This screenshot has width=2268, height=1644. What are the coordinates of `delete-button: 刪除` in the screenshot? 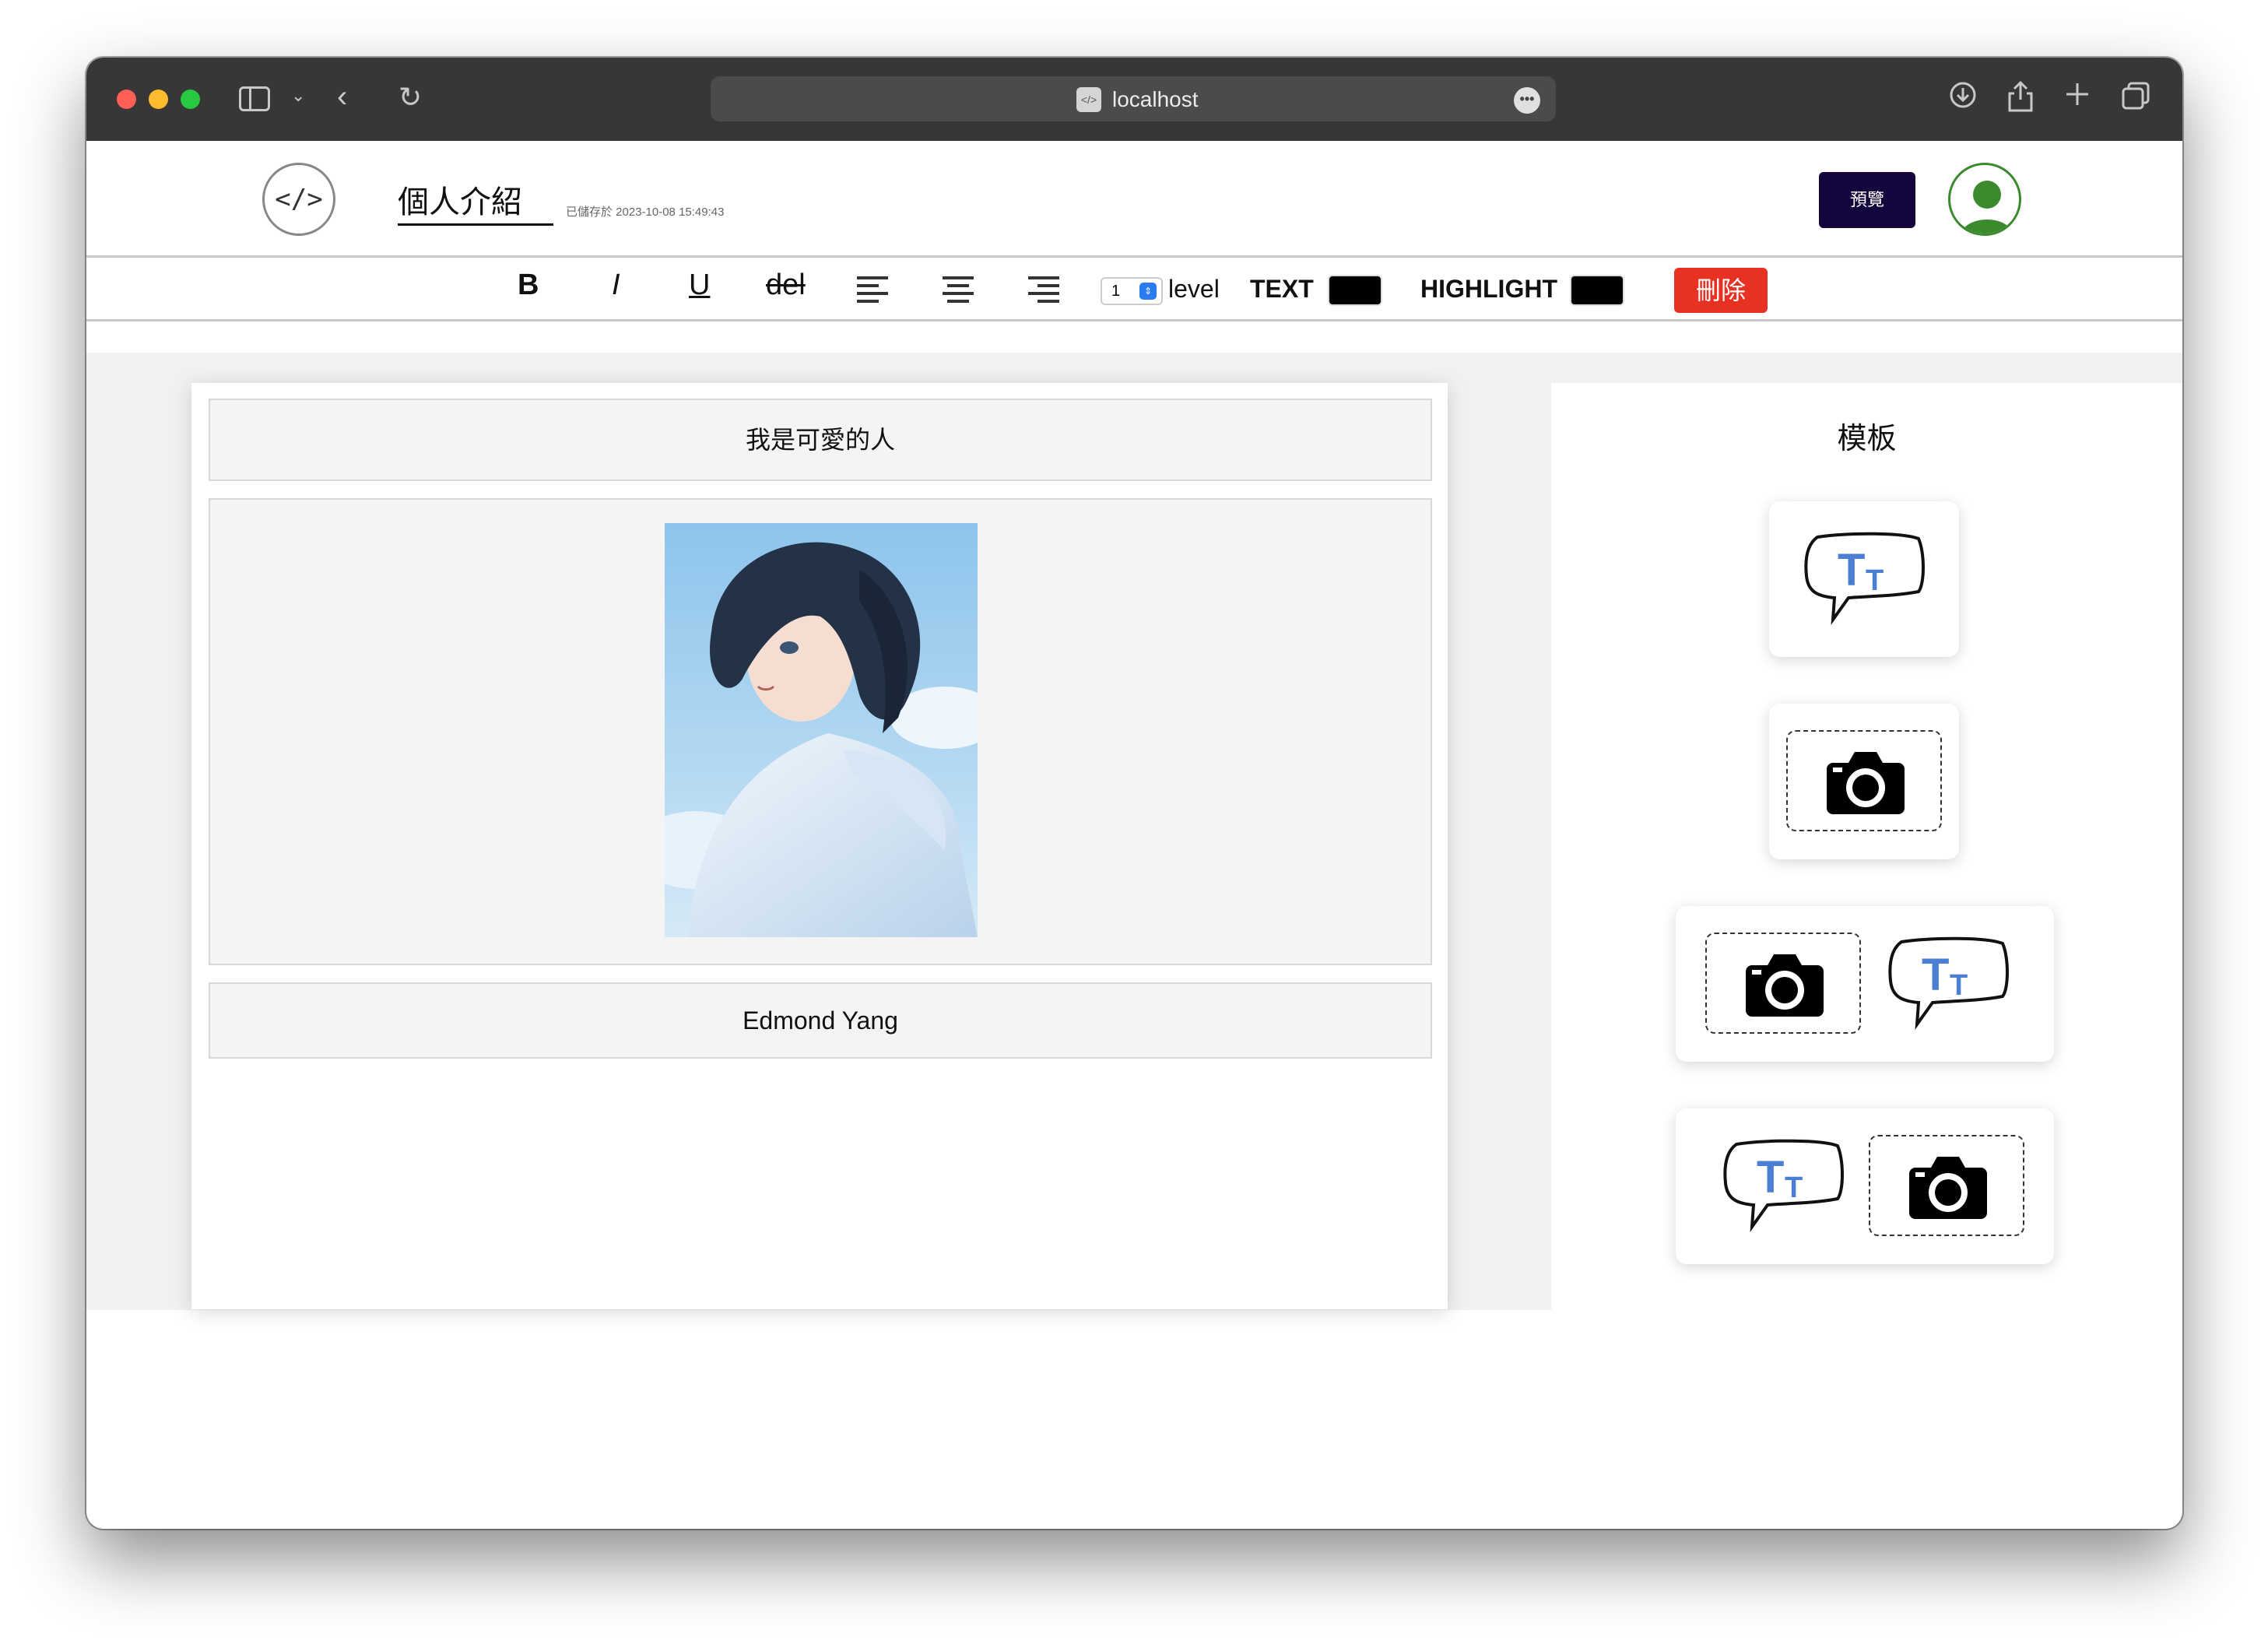 It's located at (1721, 290).